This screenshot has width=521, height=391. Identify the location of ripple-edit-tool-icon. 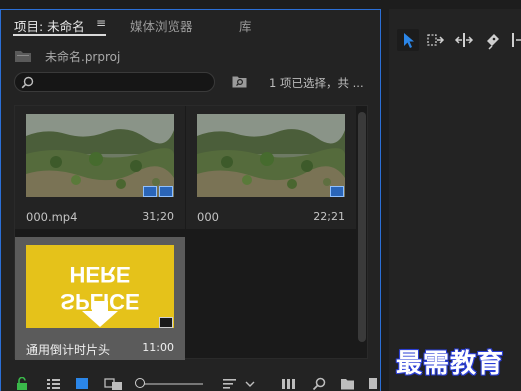
(464, 40).